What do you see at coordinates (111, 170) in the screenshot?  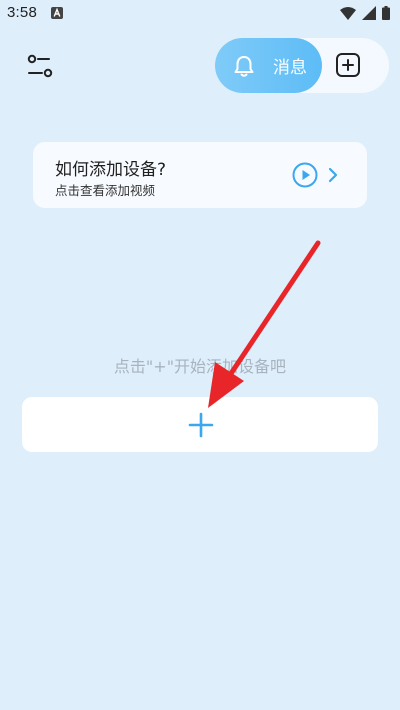 I see `help-card-title: 如何添加设备?` at bounding box center [111, 170].